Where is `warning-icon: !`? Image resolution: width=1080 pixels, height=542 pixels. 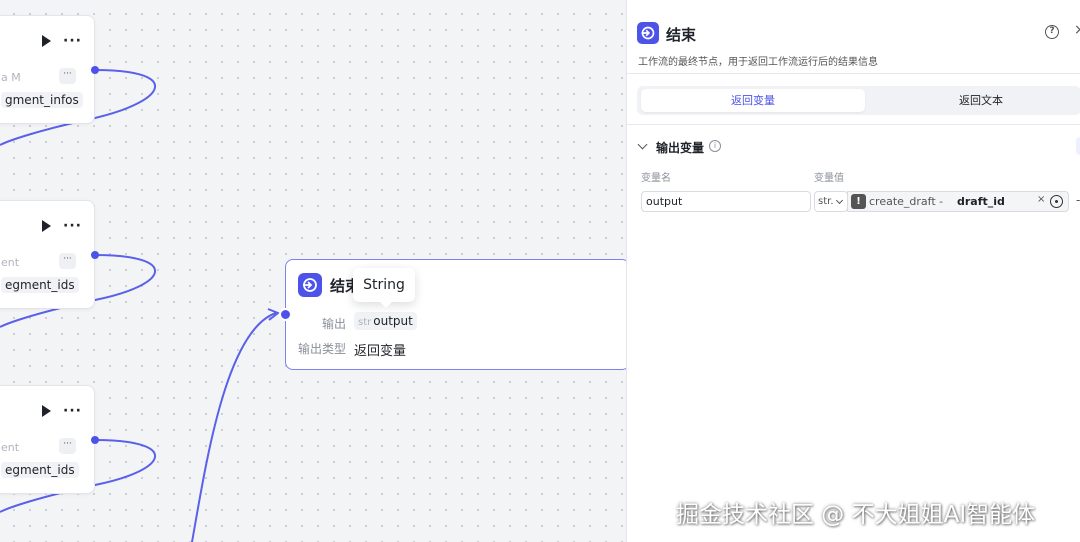
warning-icon: ! is located at coordinates (858, 201).